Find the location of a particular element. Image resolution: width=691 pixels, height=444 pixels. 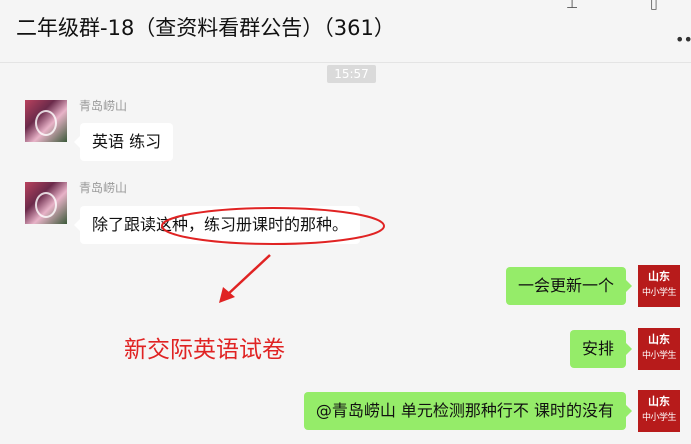

message-timestamp: 15:57 is located at coordinates (351, 74).